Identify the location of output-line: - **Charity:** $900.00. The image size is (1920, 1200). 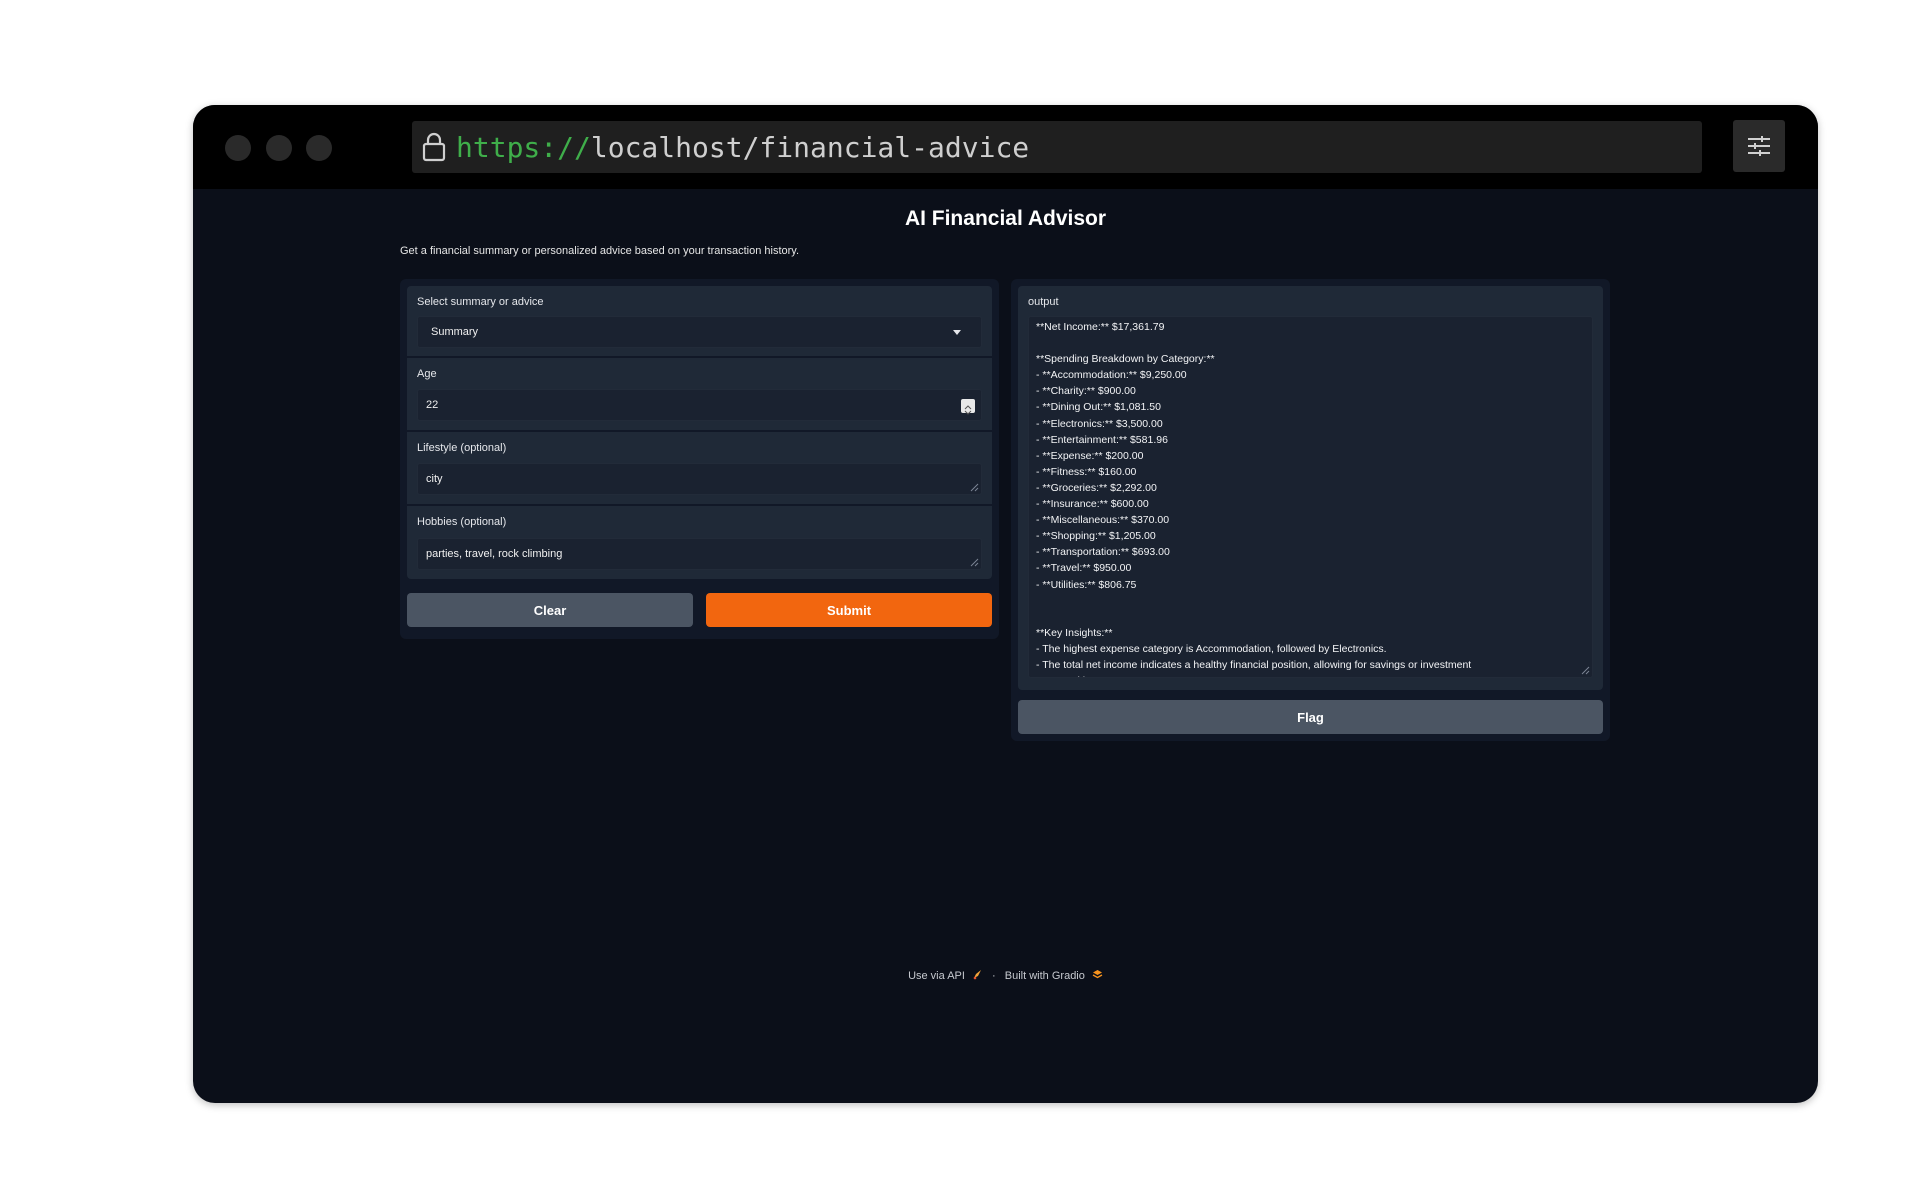
(1086, 391).